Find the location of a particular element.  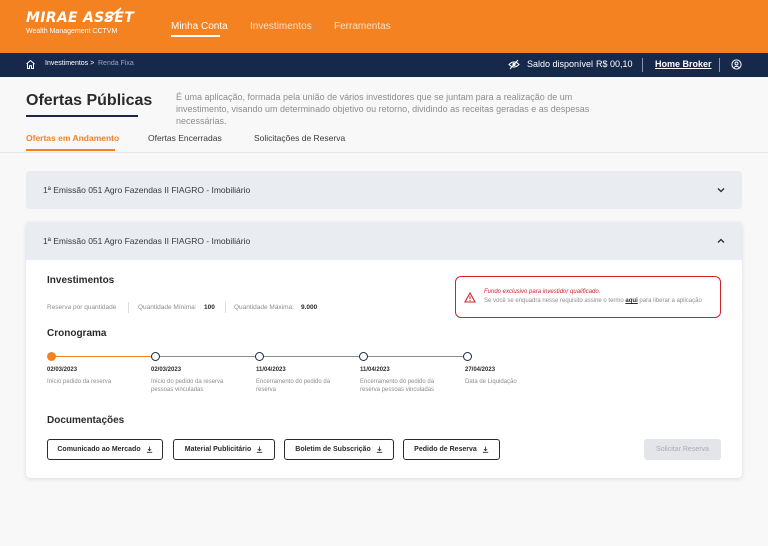

brand-logo: MIRAE ASSET Wealth Management CCTVM is located at coordinates (80, 21).